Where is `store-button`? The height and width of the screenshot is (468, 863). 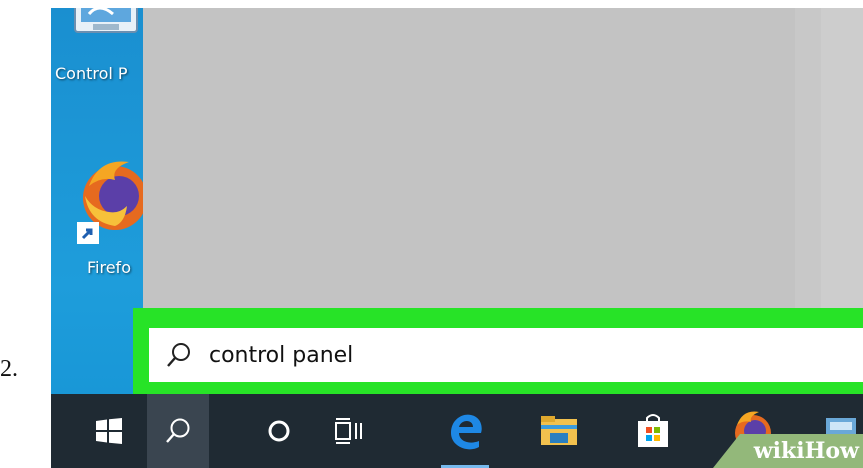 store-button is located at coordinates (653, 431).